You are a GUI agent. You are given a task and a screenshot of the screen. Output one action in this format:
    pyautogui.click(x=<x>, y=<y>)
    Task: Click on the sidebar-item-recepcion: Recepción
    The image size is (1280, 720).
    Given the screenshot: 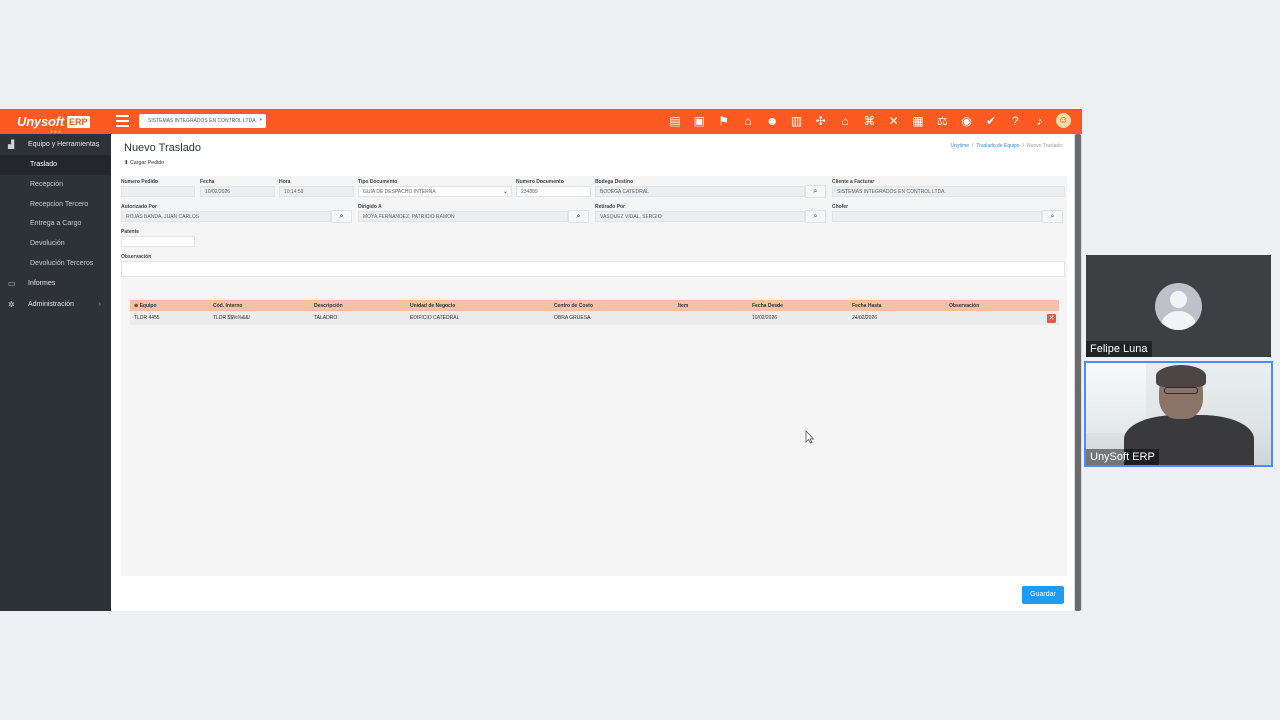 What is the action you would take?
    pyautogui.click(x=55, y=185)
    